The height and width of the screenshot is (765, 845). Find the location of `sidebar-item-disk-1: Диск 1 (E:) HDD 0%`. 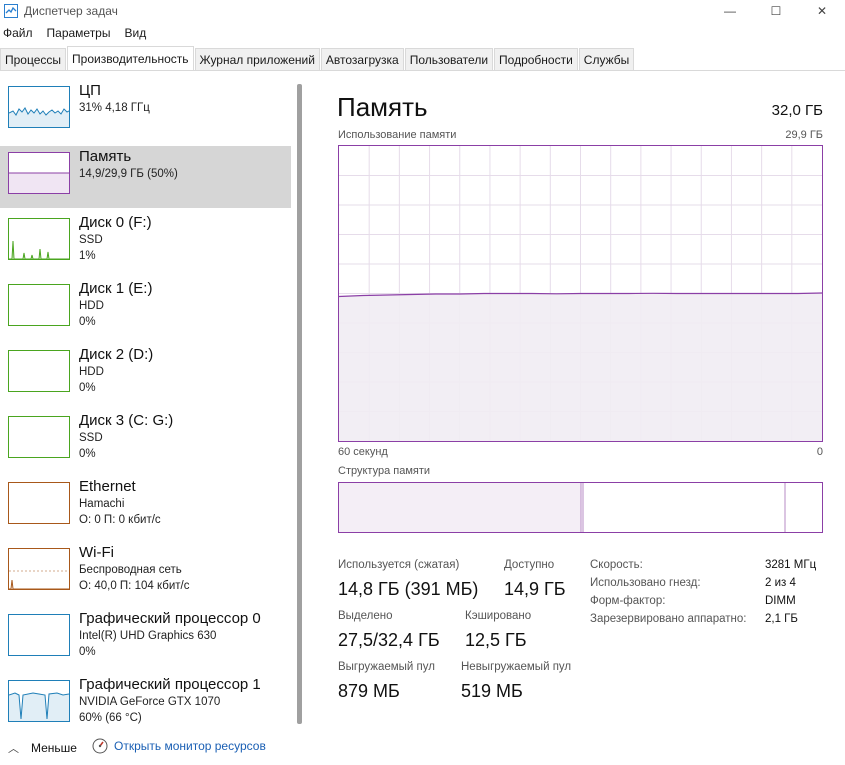

sidebar-item-disk-1: Диск 1 (E:) HDD 0% is located at coordinates (145, 309).